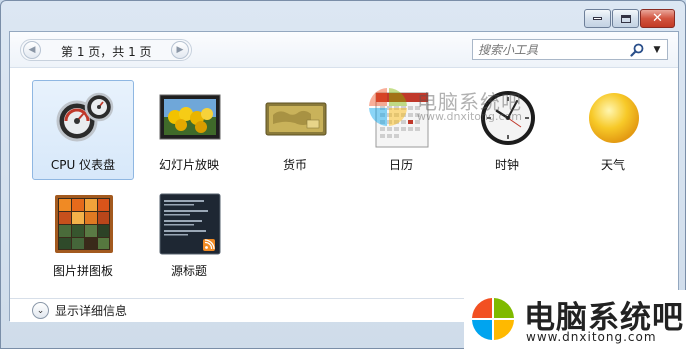  Describe the element at coordinates (344, 50) in the screenshot. I see `toolbar: ◀ 第 1 页，共 1 页 ▶ ▼` at that location.